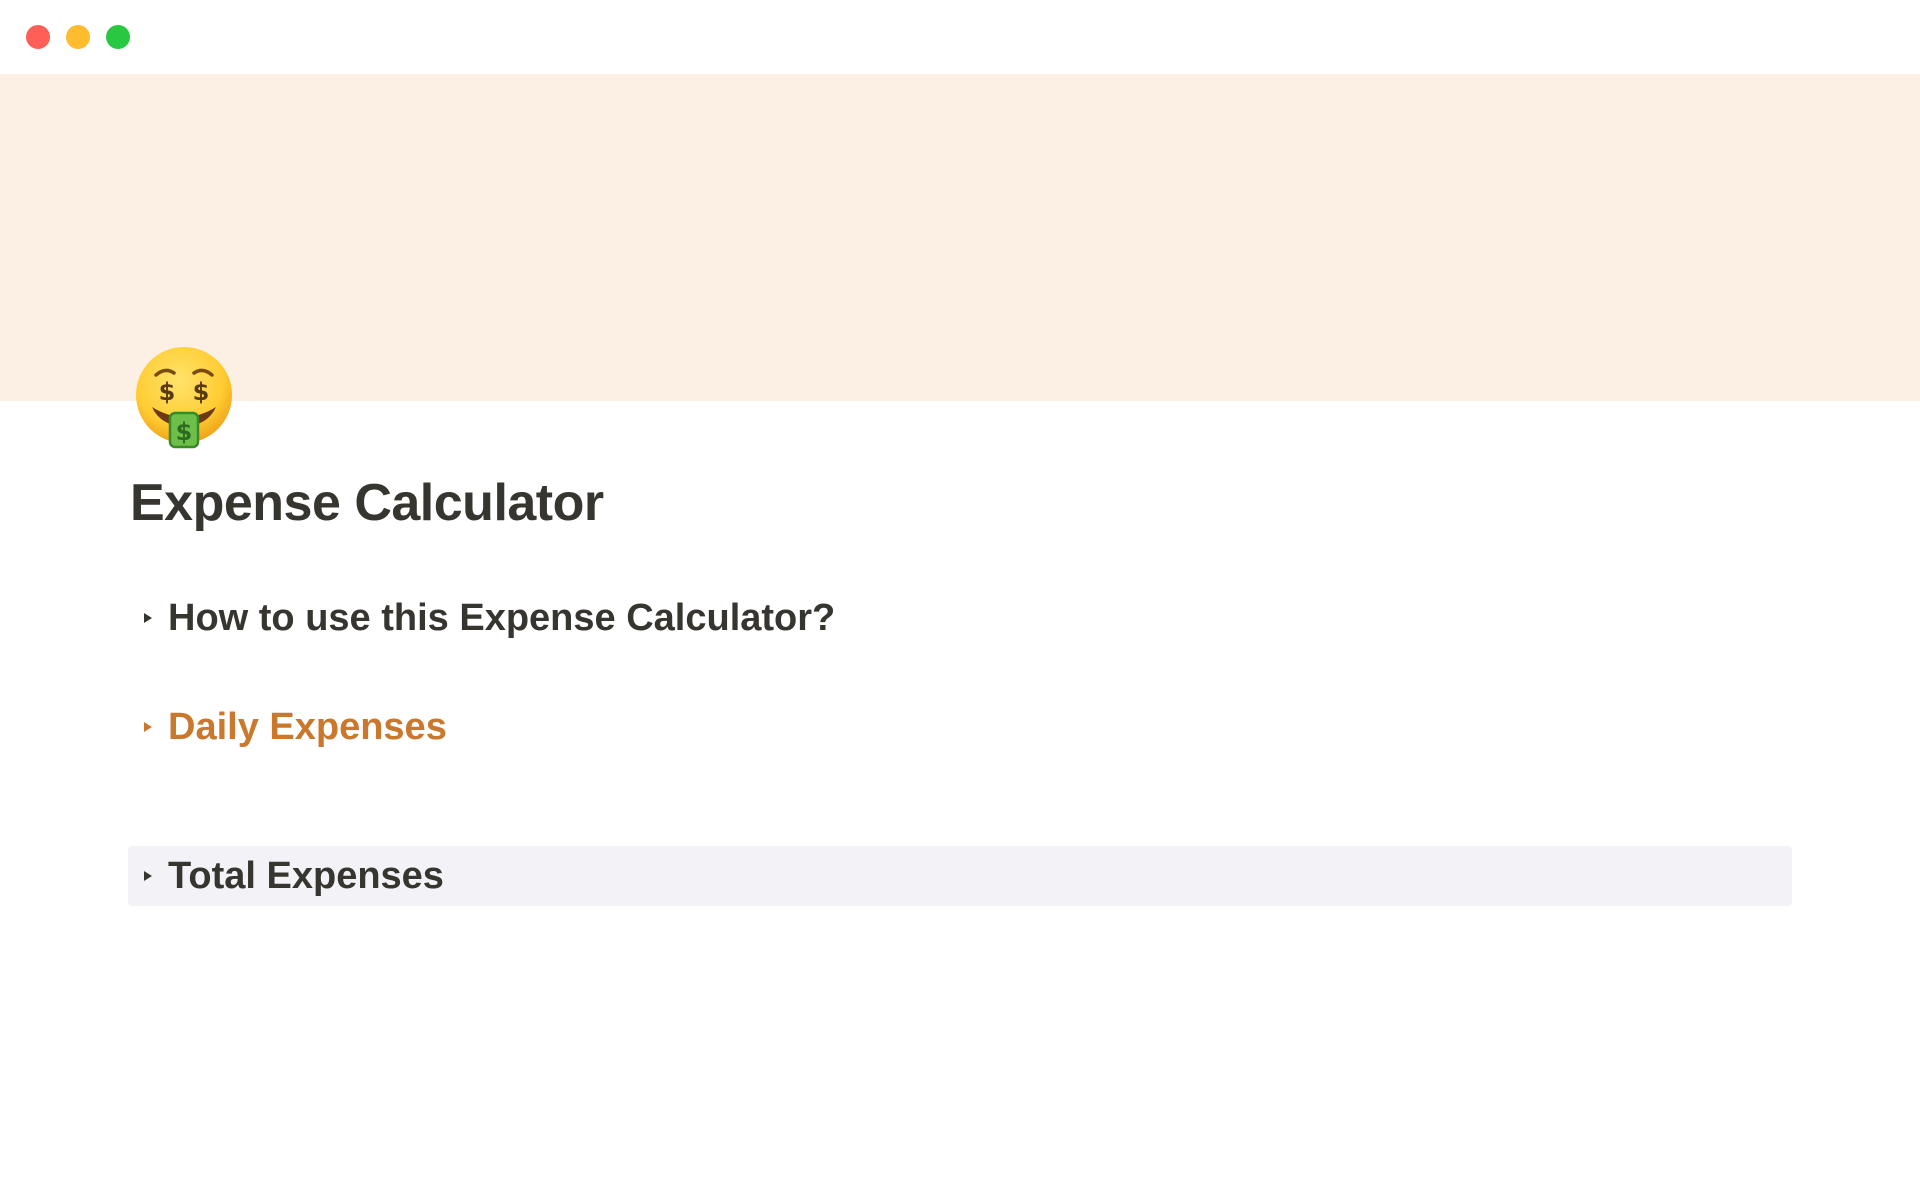 The height and width of the screenshot is (1200, 1920). I want to click on toggle-total-expenses: Total Expenses, so click(960, 876).